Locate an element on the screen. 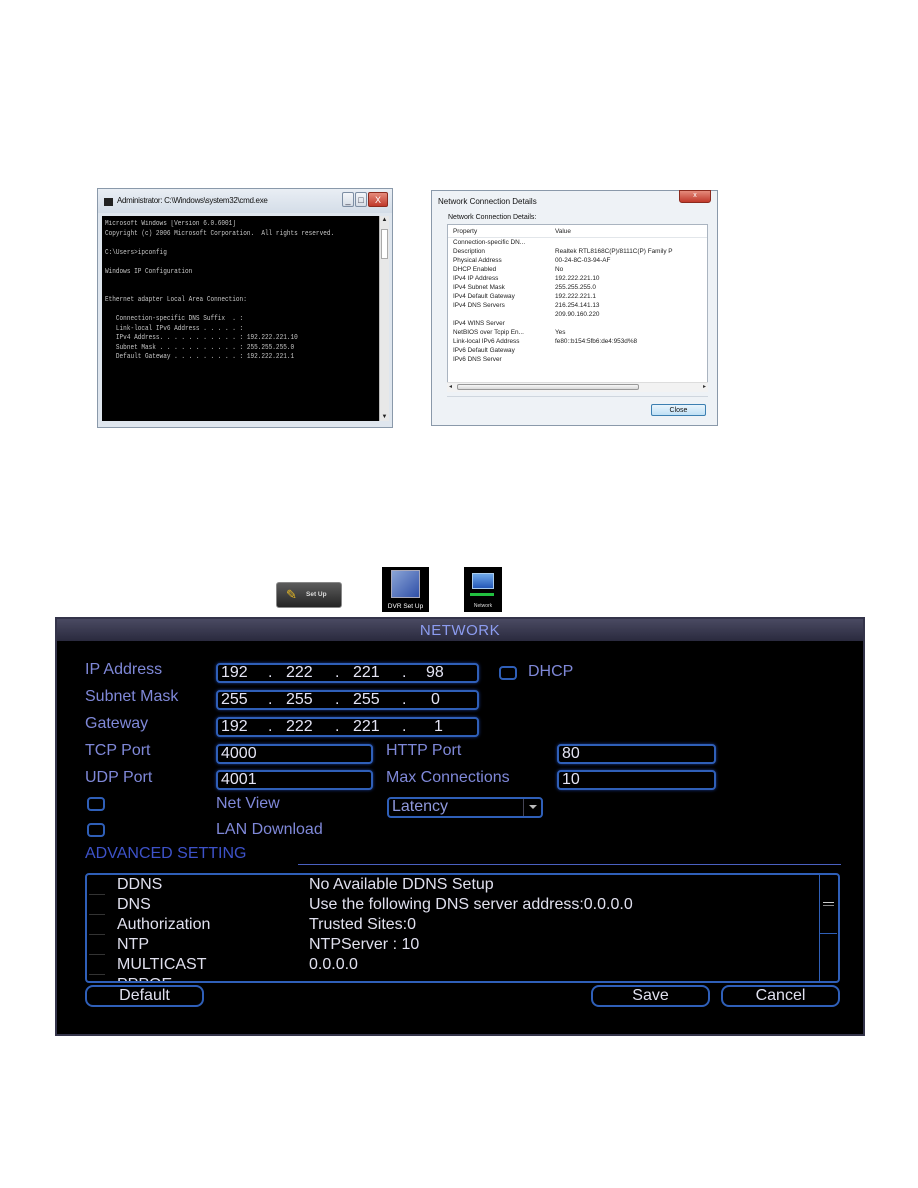 The image size is (918, 1188). cable-icon is located at coordinates (482, 594).